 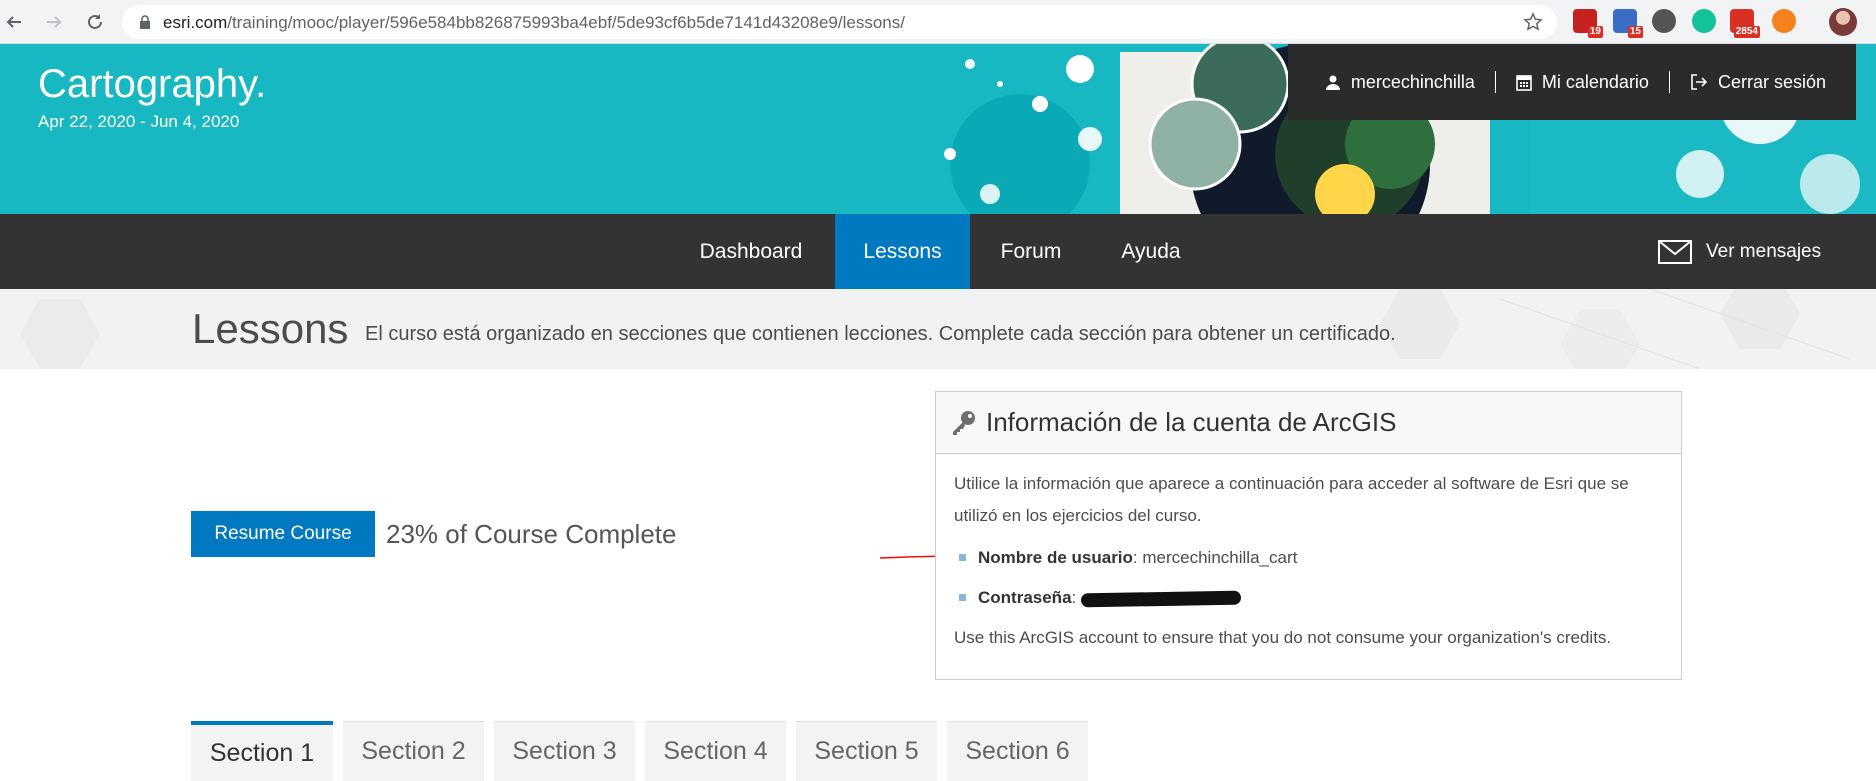 What do you see at coordinates (1332, 82) in the screenshot?
I see `user-icon` at bounding box center [1332, 82].